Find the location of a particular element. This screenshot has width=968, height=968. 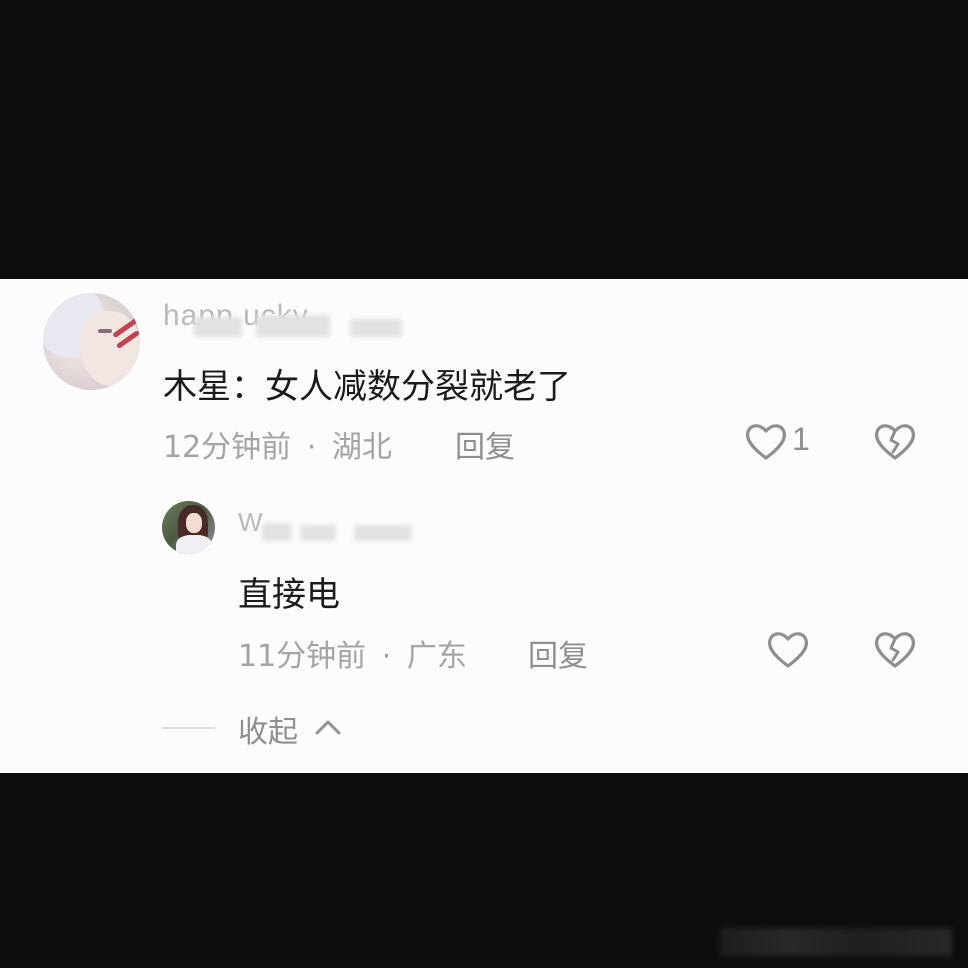

comment-meta: 12分钟前 · 湖北 is located at coordinates (277, 444).